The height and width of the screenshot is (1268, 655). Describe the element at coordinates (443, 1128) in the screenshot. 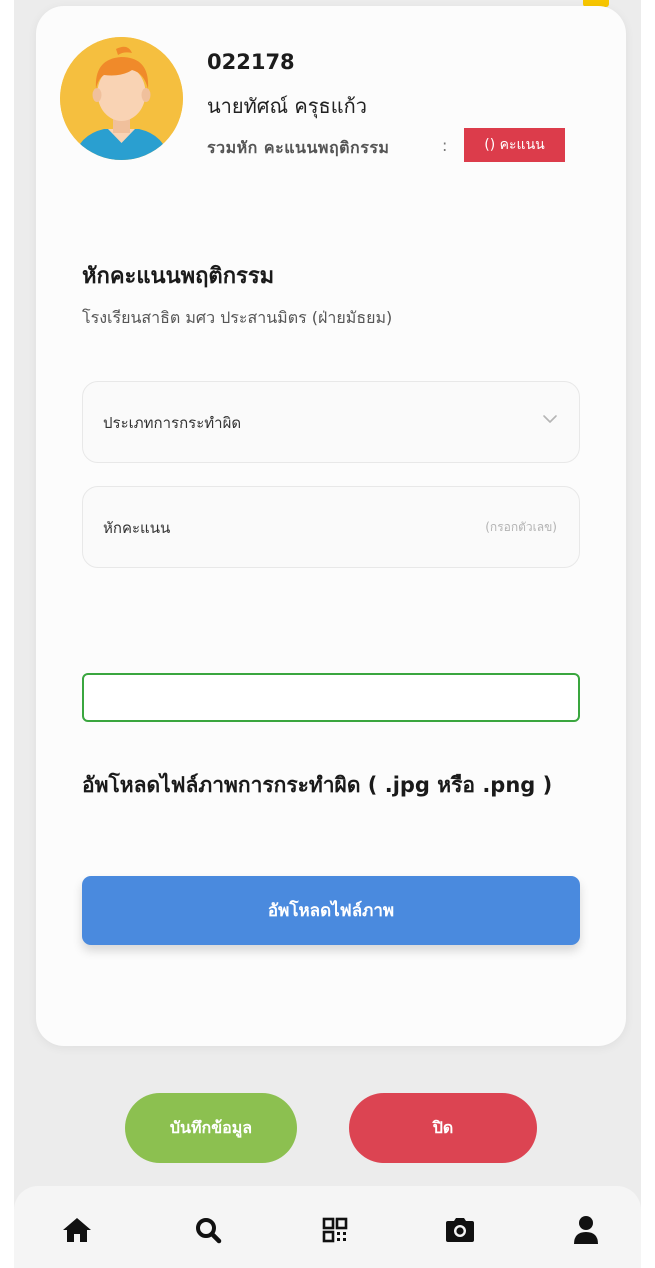

I see `close-button: ปิด` at that location.